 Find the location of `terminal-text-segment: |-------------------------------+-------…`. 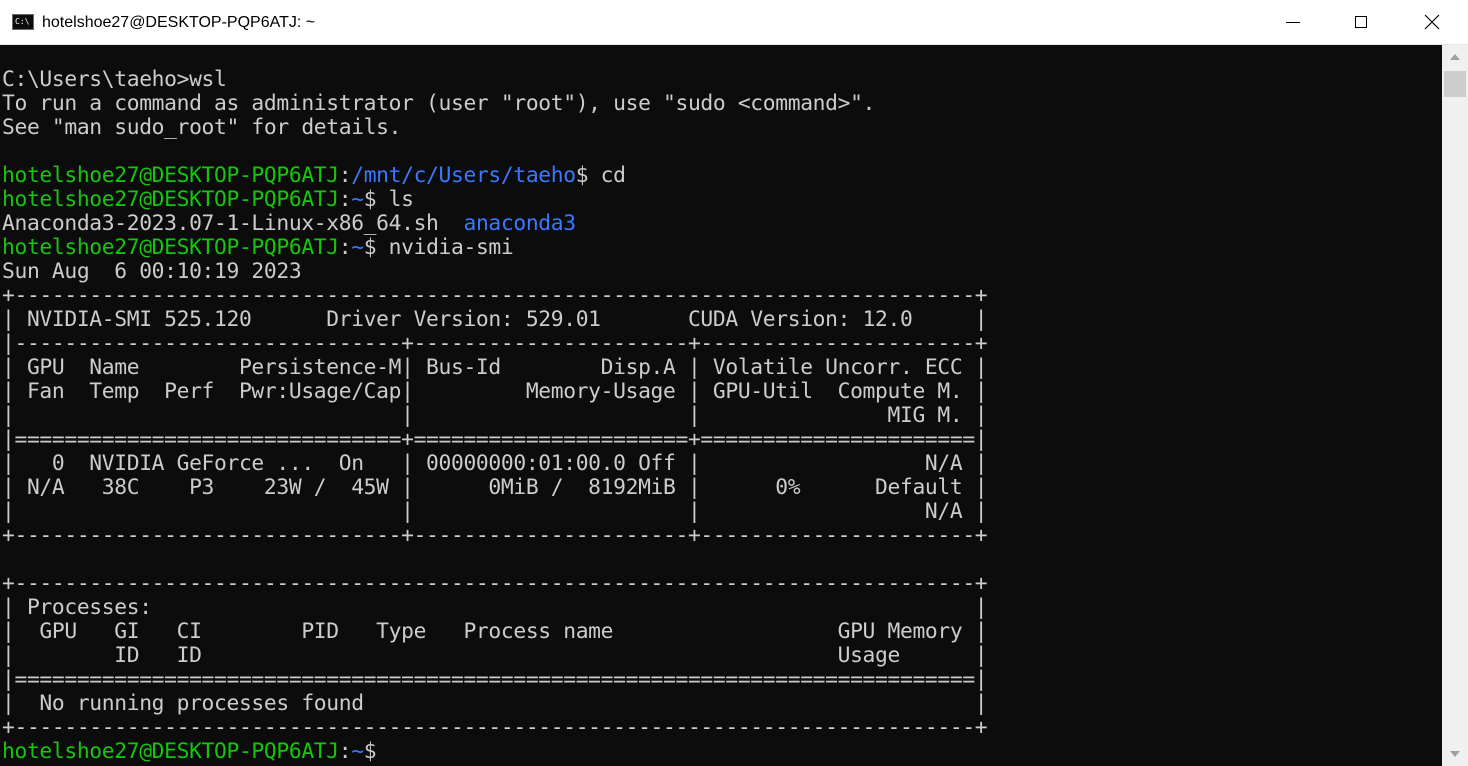

terminal-text-segment: |-------------------------------+-------… is located at coordinates (495, 343).